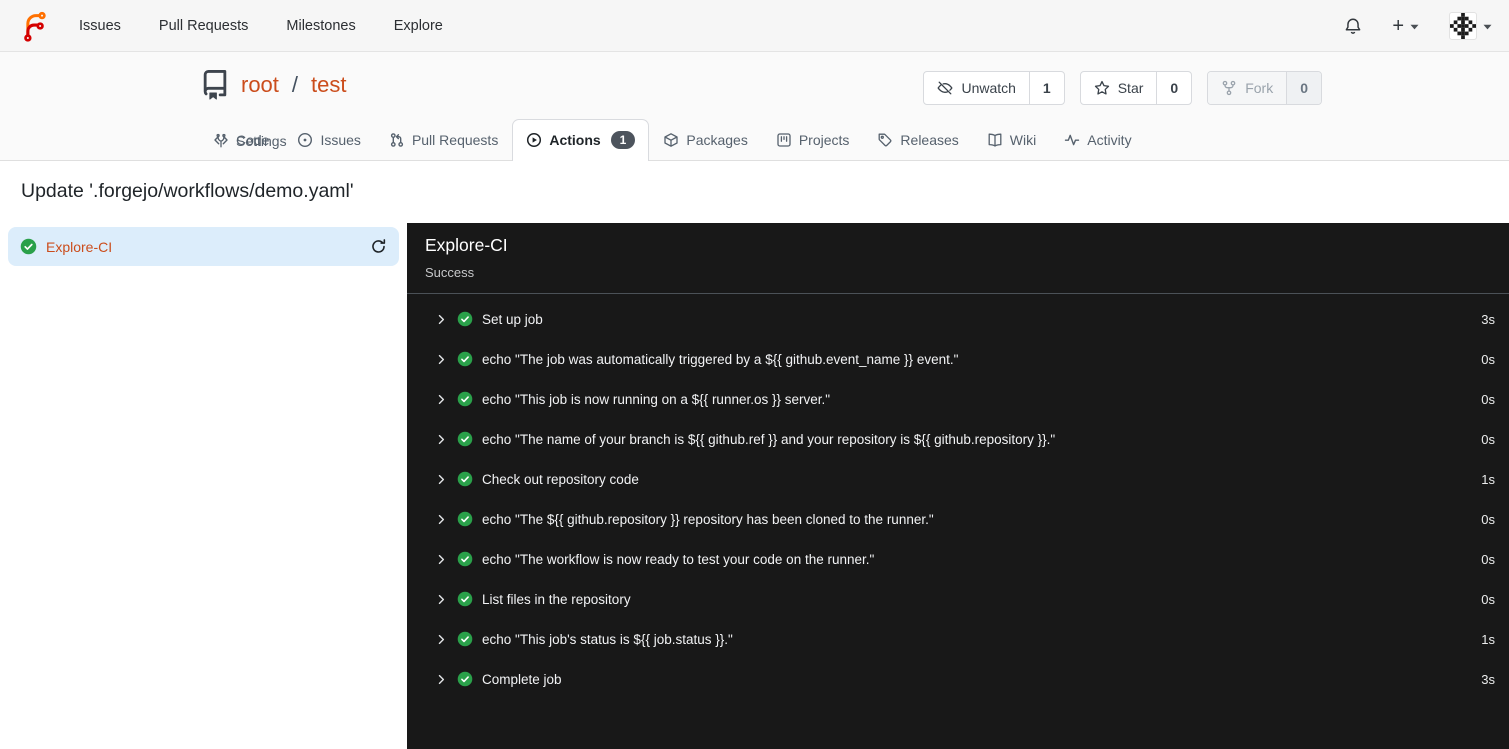 Image resolution: width=1509 pixels, height=749 pixels. What do you see at coordinates (1229, 88) in the screenshot?
I see `fork-icon` at bounding box center [1229, 88].